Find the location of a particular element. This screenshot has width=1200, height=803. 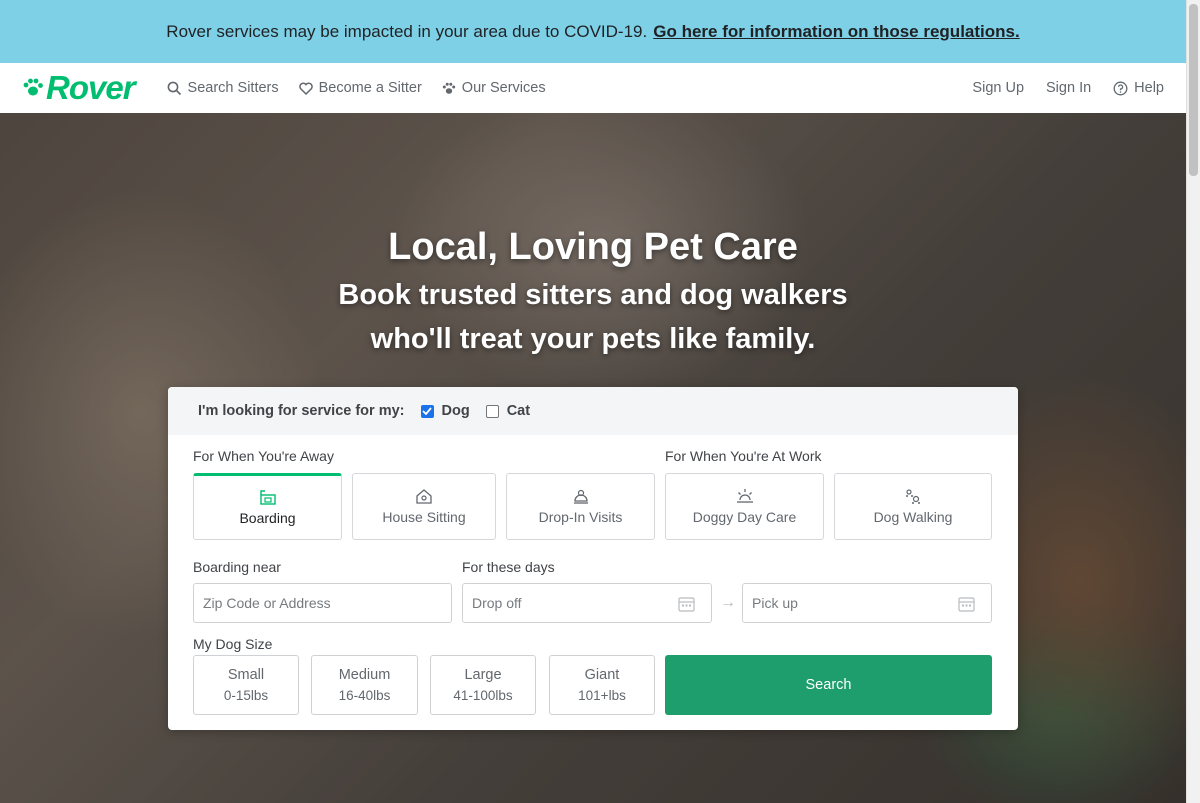

size-small-range: 0-15lbs is located at coordinates (246, 695).